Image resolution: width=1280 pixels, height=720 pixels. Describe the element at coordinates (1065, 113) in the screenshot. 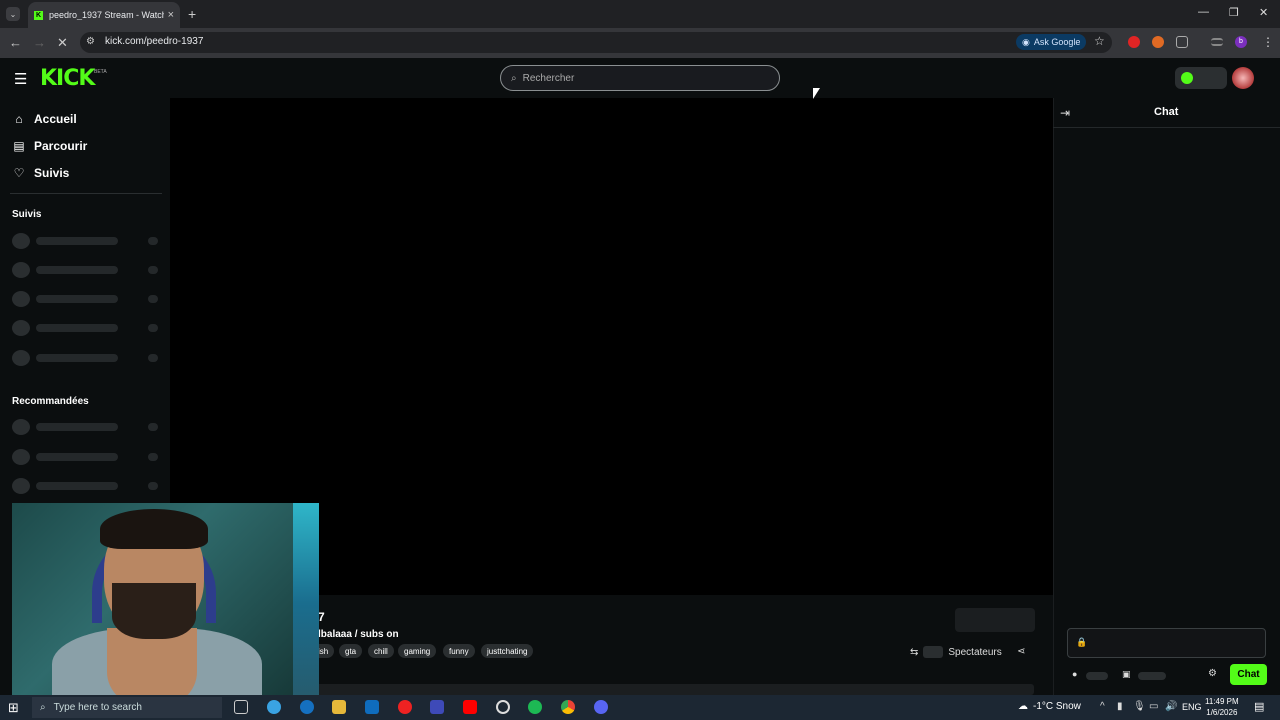

I see `collapse-chat-icon: ⇥` at that location.